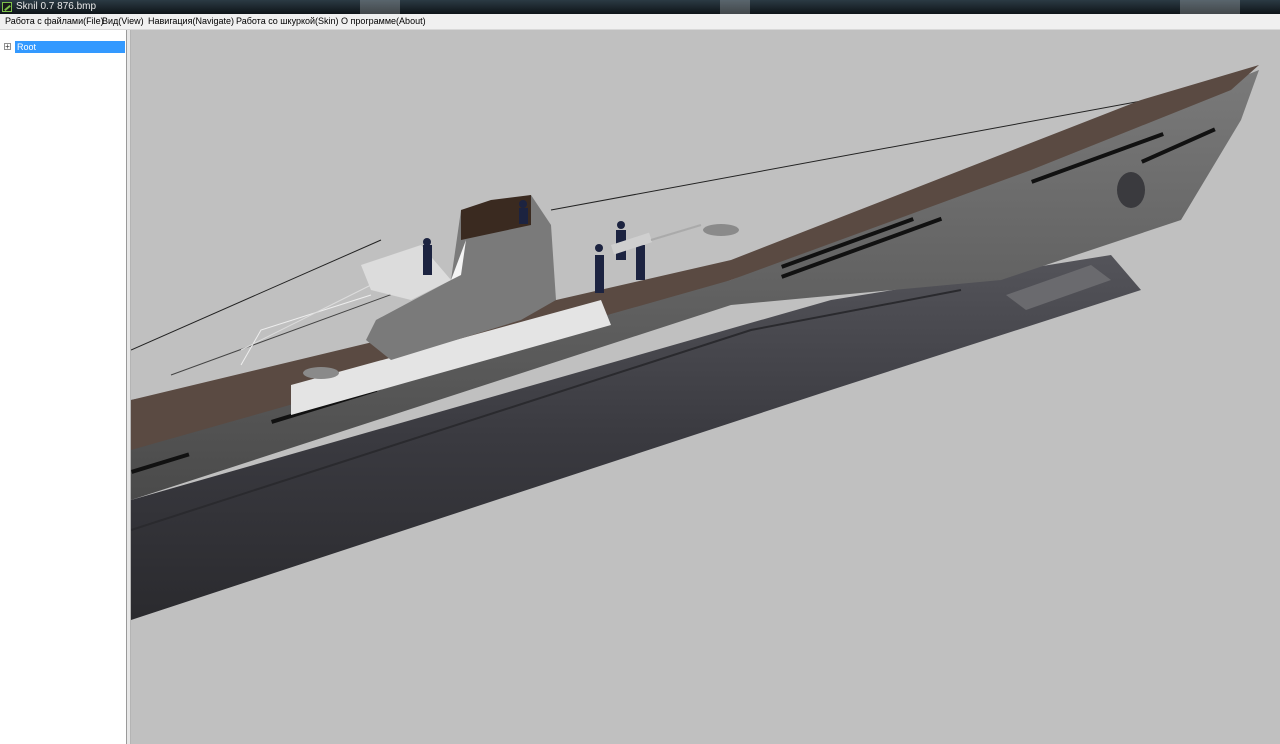 The height and width of the screenshot is (744, 1280). I want to click on app-icon, so click(7, 7).